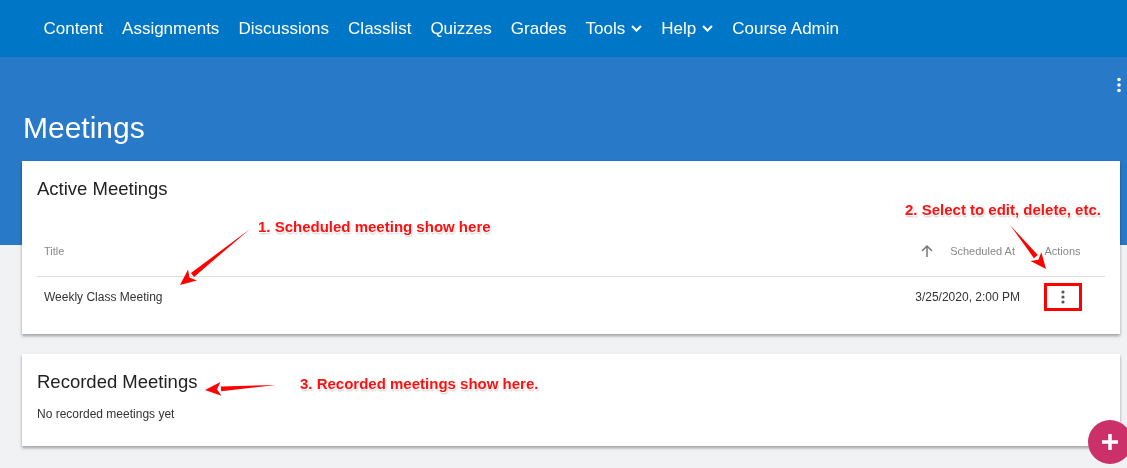  I want to click on nav-link: Grades, so click(539, 28).